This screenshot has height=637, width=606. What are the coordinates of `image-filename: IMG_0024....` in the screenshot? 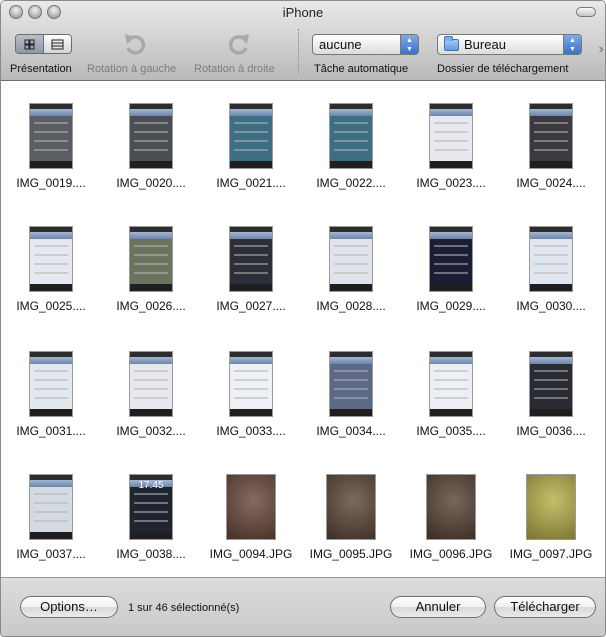 It's located at (551, 183).